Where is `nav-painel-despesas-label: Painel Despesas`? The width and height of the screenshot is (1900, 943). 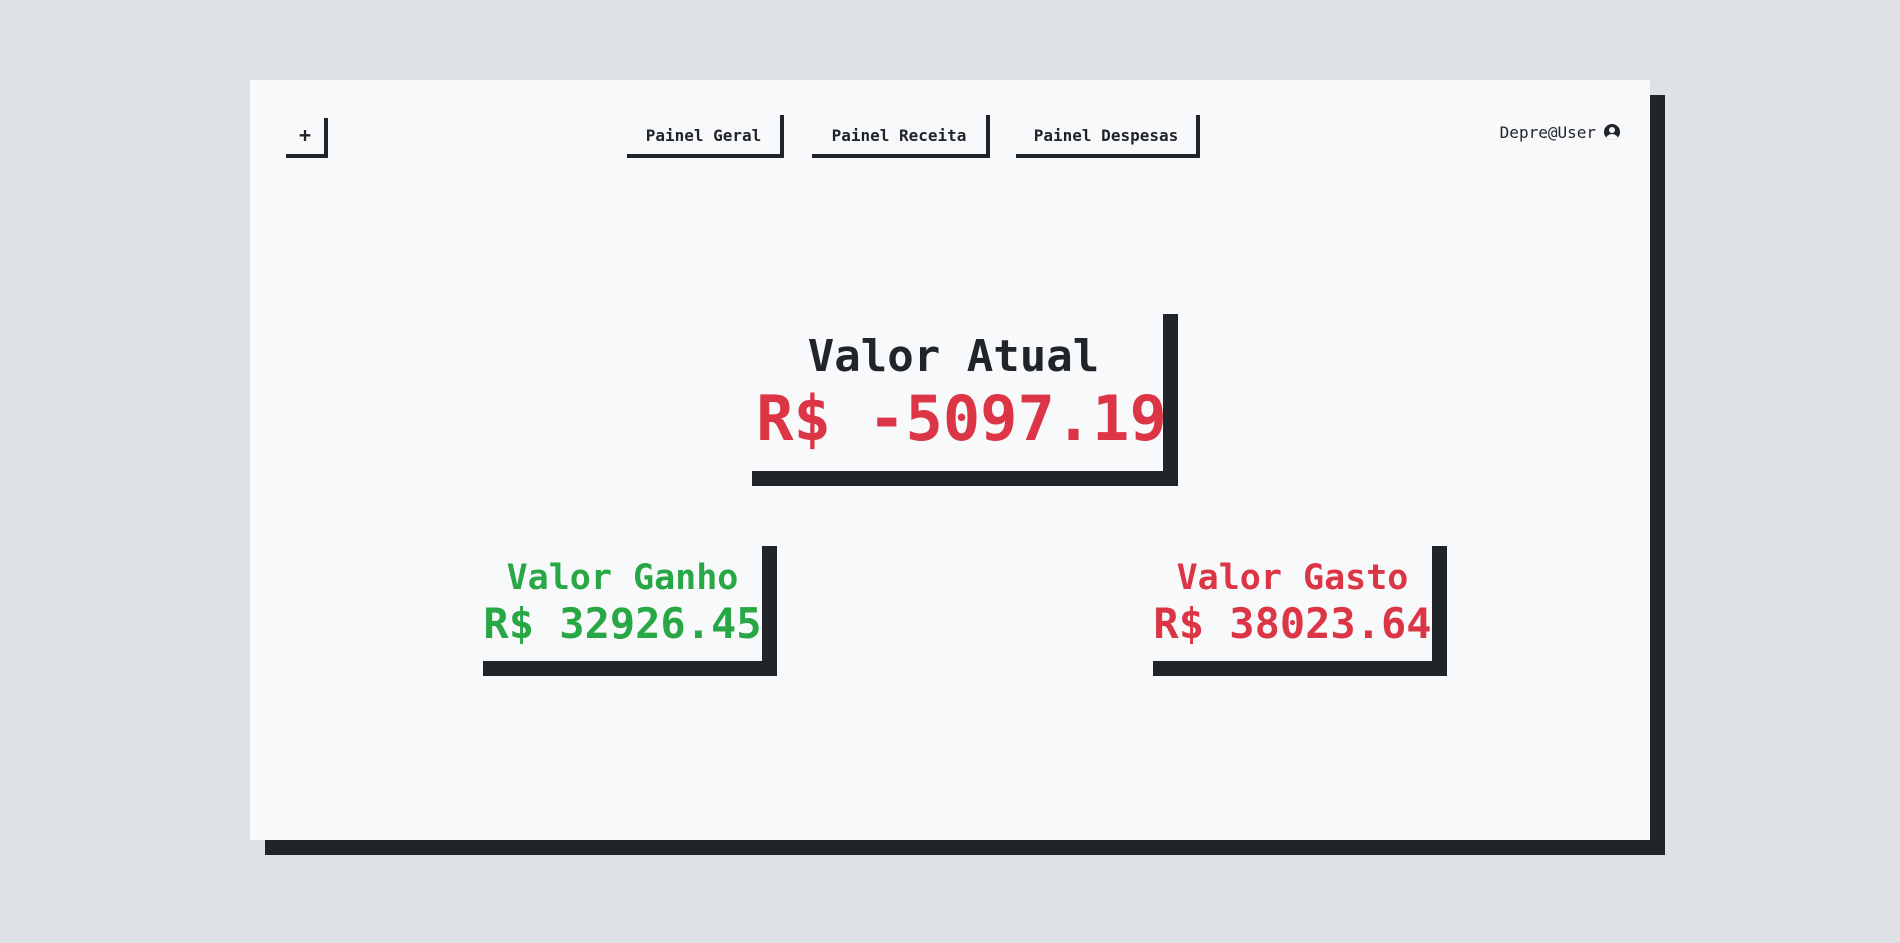
nav-painel-despesas-label: Painel Despesas is located at coordinates (1106, 135).